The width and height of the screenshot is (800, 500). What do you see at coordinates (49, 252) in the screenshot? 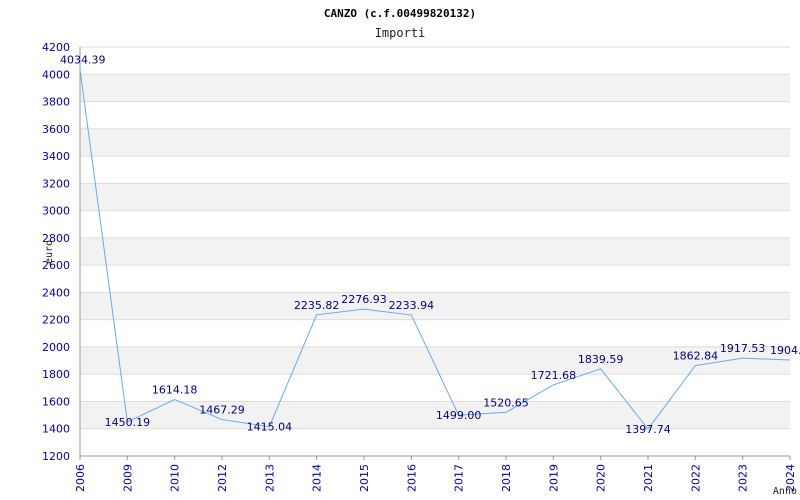
I see `y-axis-label: euro` at bounding box center [49, 252].